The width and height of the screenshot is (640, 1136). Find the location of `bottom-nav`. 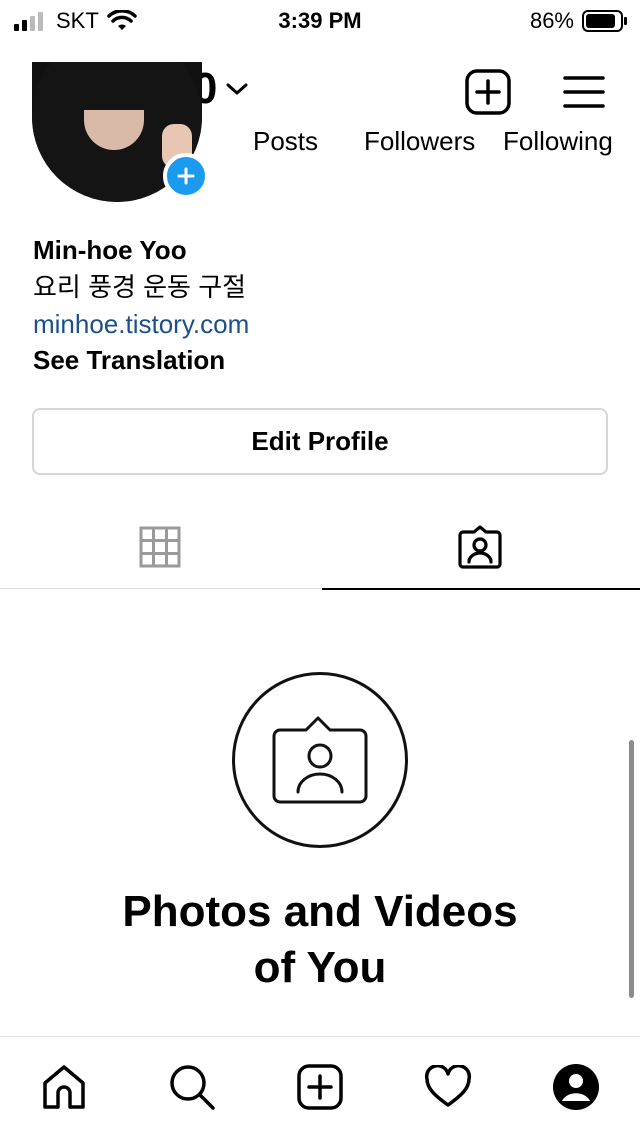

bottom-nav is located at coordinates (320, 1086).